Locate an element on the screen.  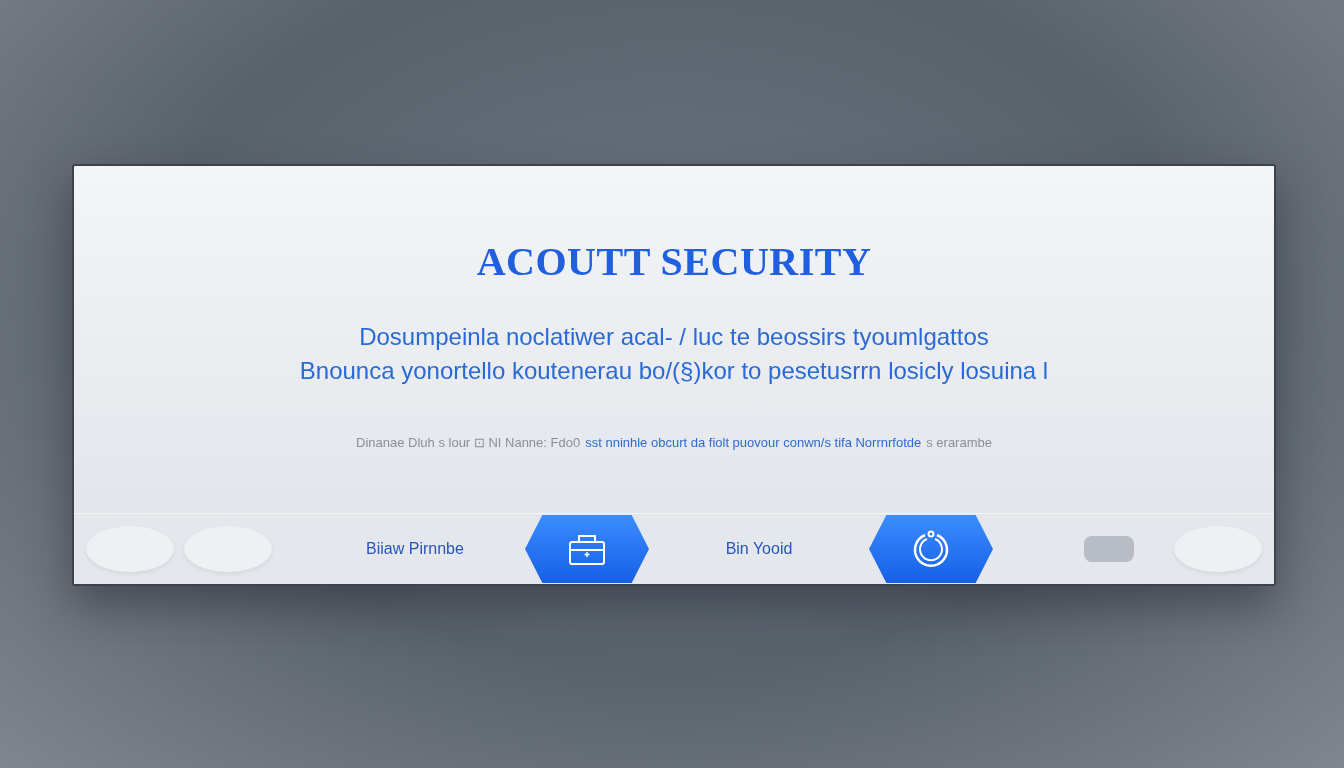
footnote-text: s erarambe is located at coordinates (959, 442).